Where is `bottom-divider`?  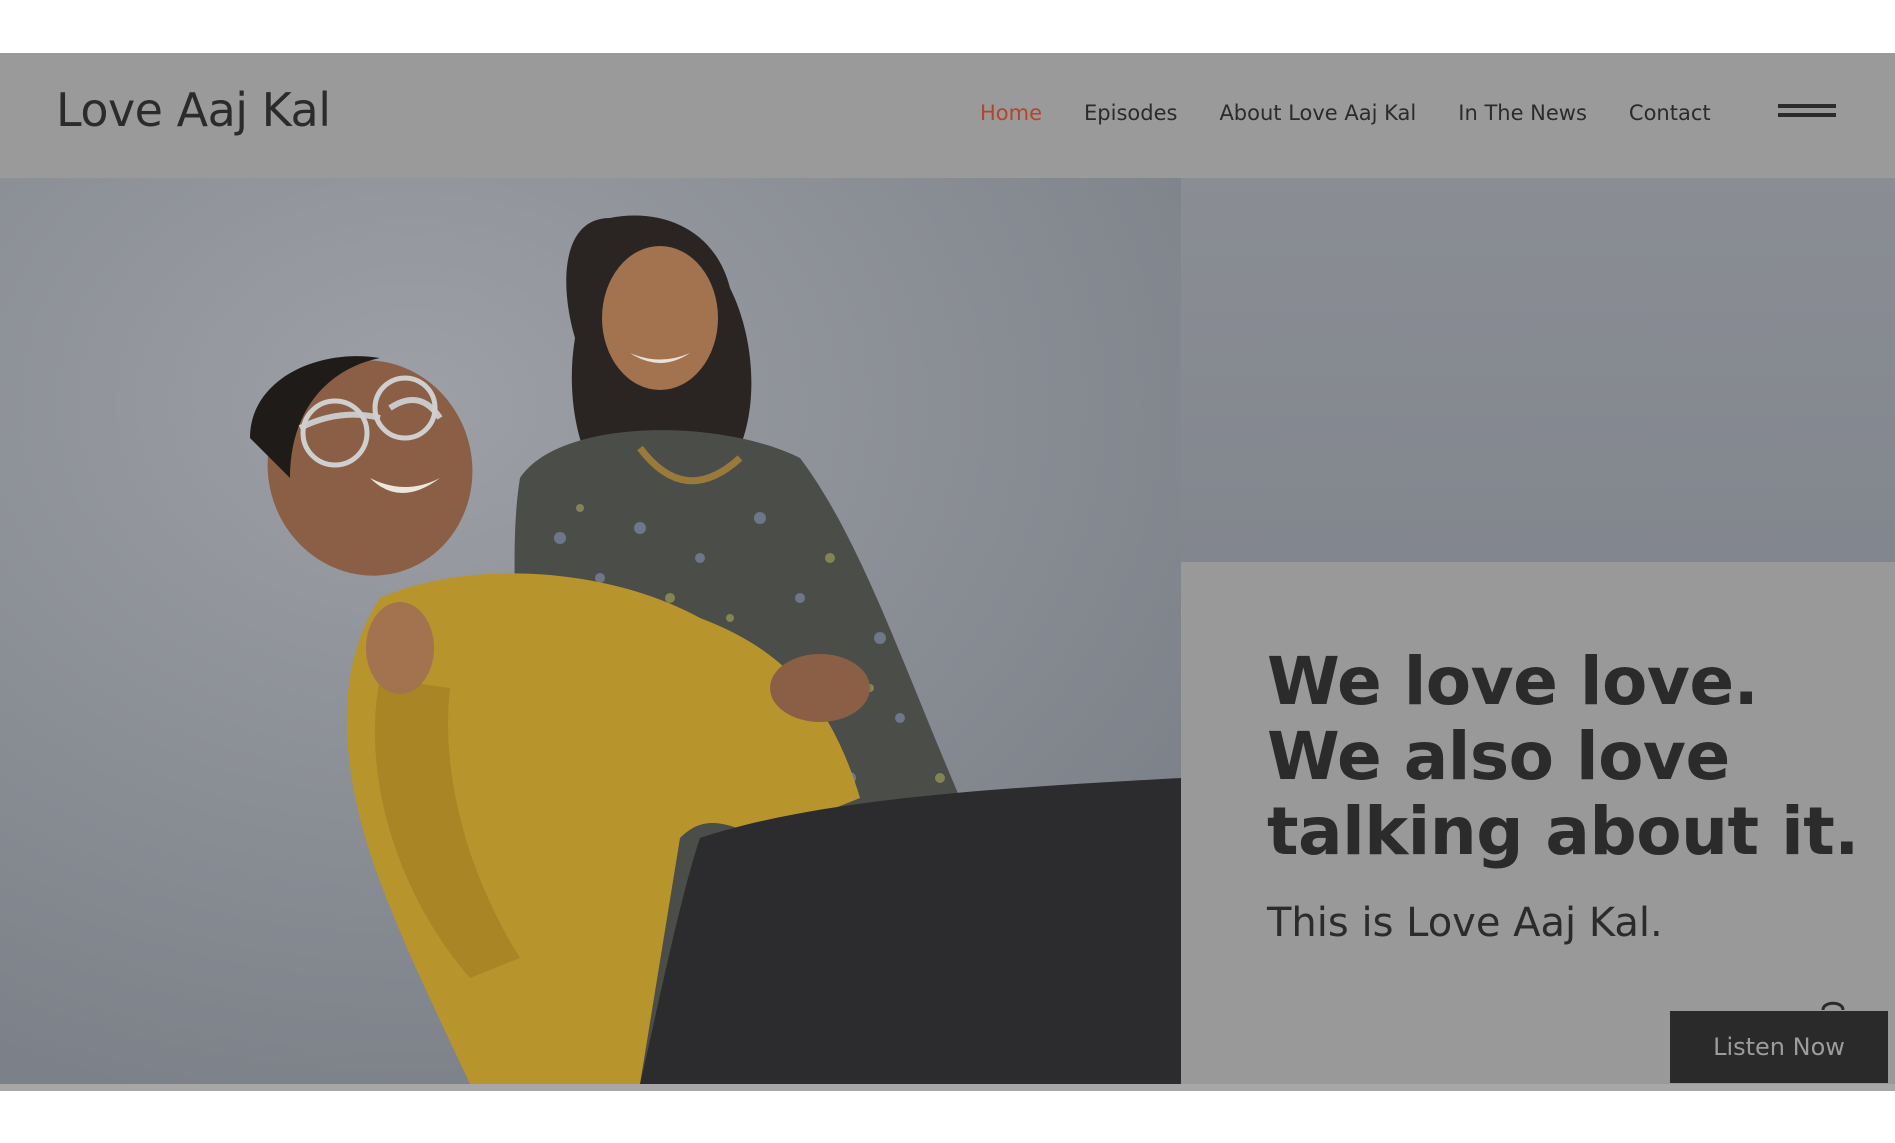 bottom-divider is located at coordinates (947, 1087).